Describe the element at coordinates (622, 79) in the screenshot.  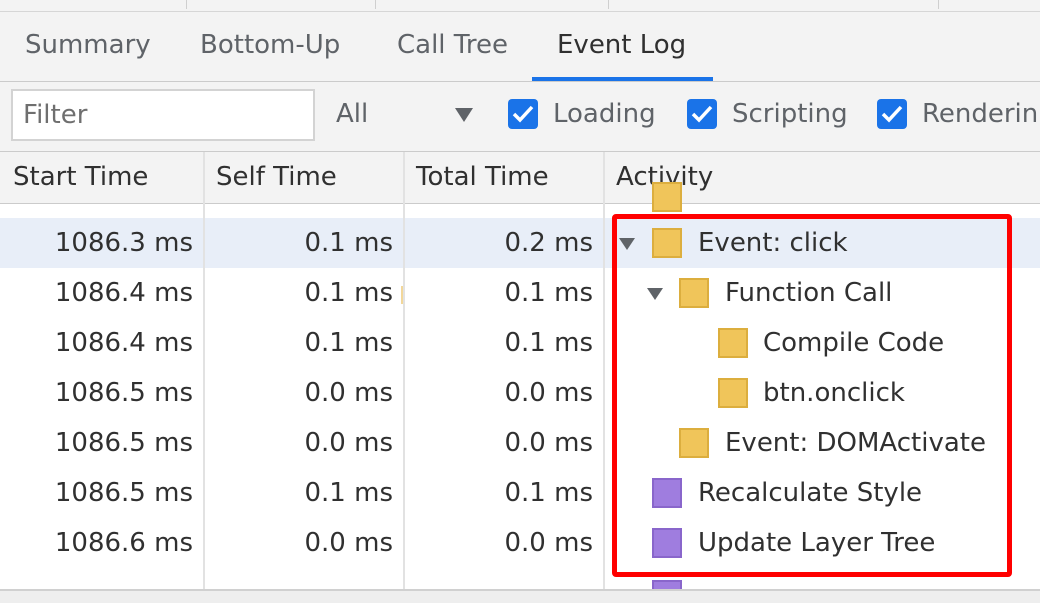
I see `active-tab-indicator` at that location.